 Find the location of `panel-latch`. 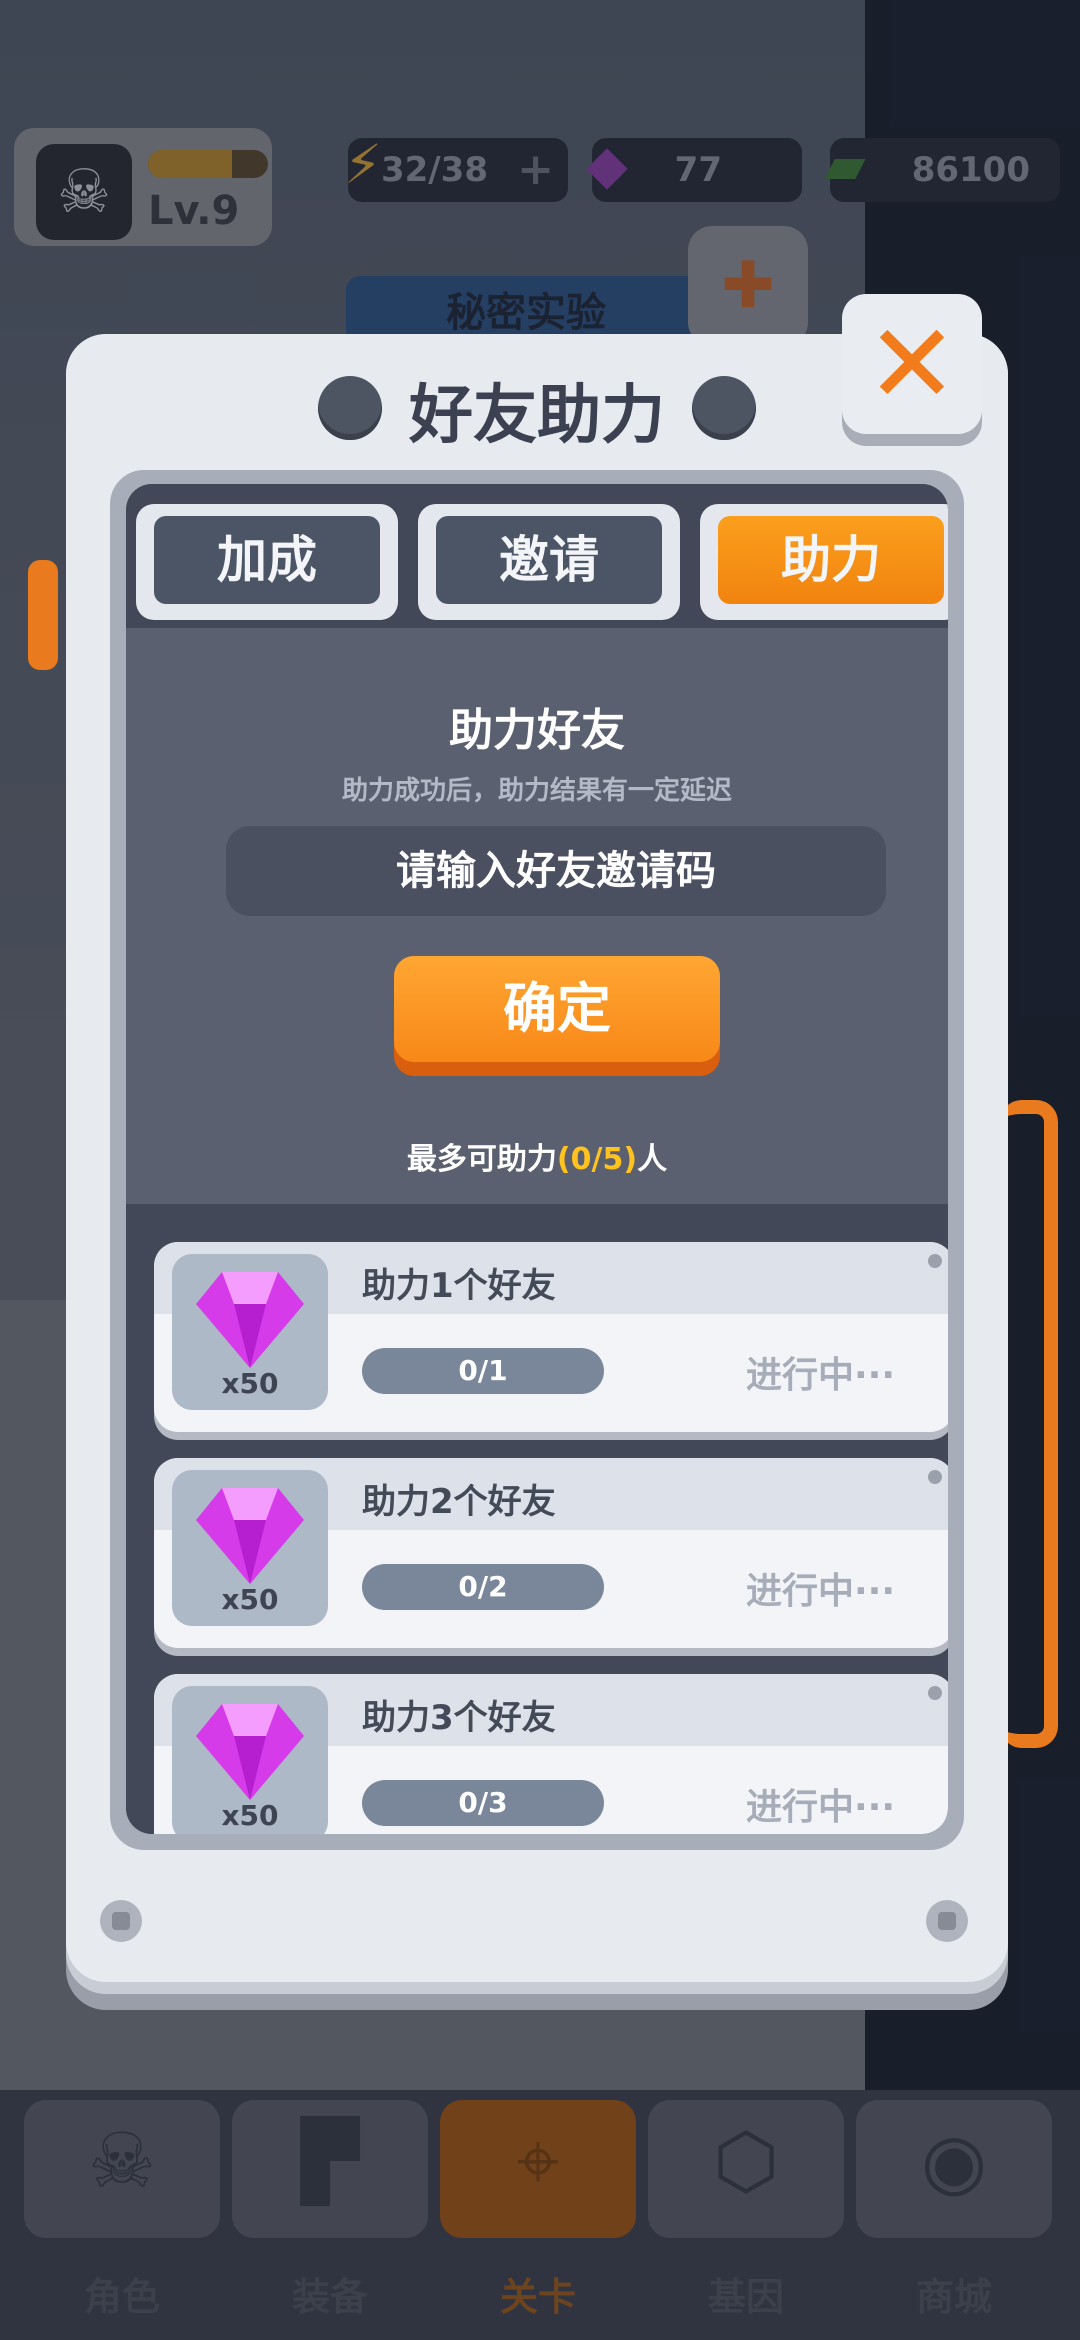

panel-latch is located at coordinates (43, 615).